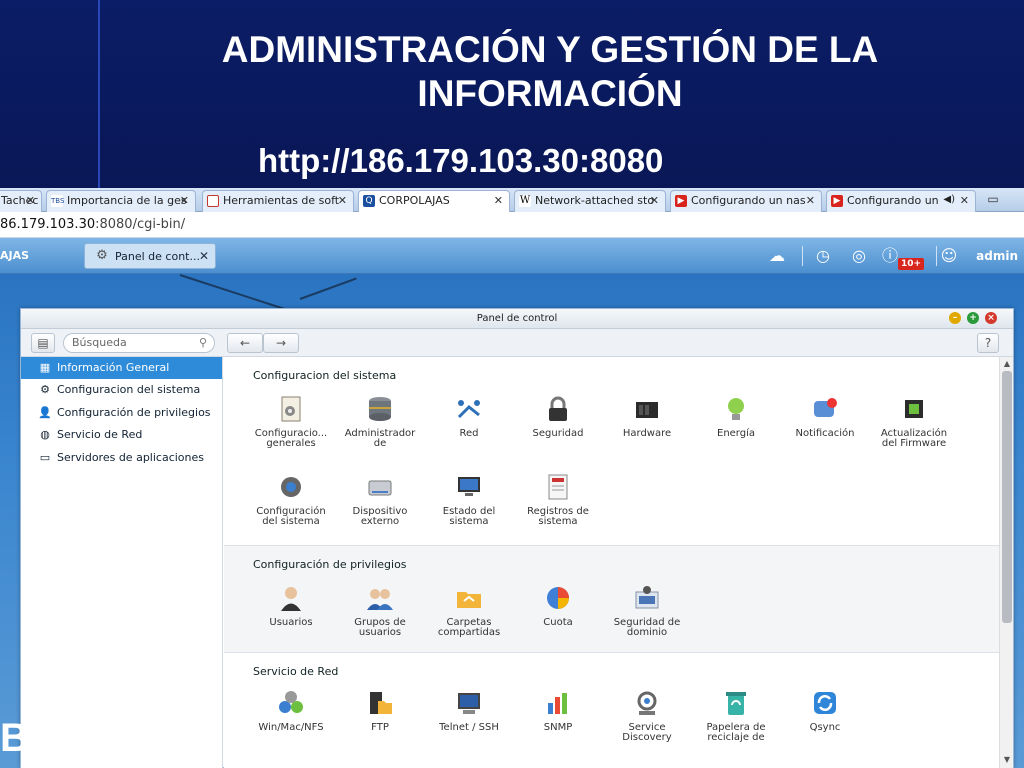 The image size is (1024, 768). Describe the element at coordinates (558, 433) in the screenshot. I see `item-label-1: Seguridad` at that location.